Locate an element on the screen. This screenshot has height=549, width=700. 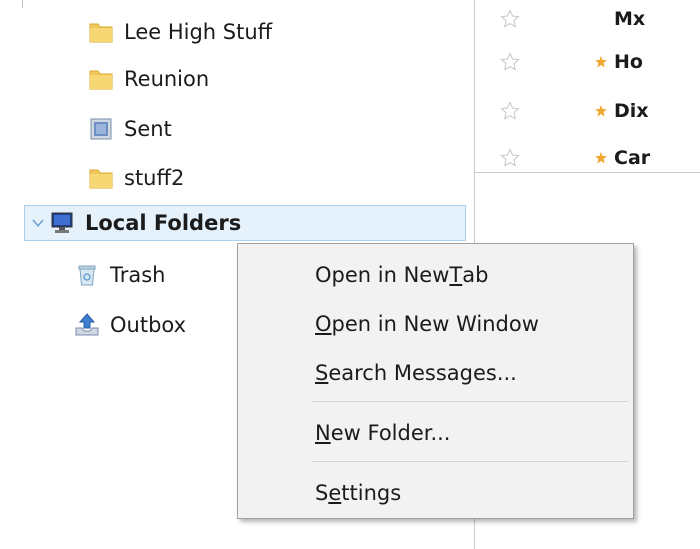
message-row: Ho is located at coordinates (600, 62).